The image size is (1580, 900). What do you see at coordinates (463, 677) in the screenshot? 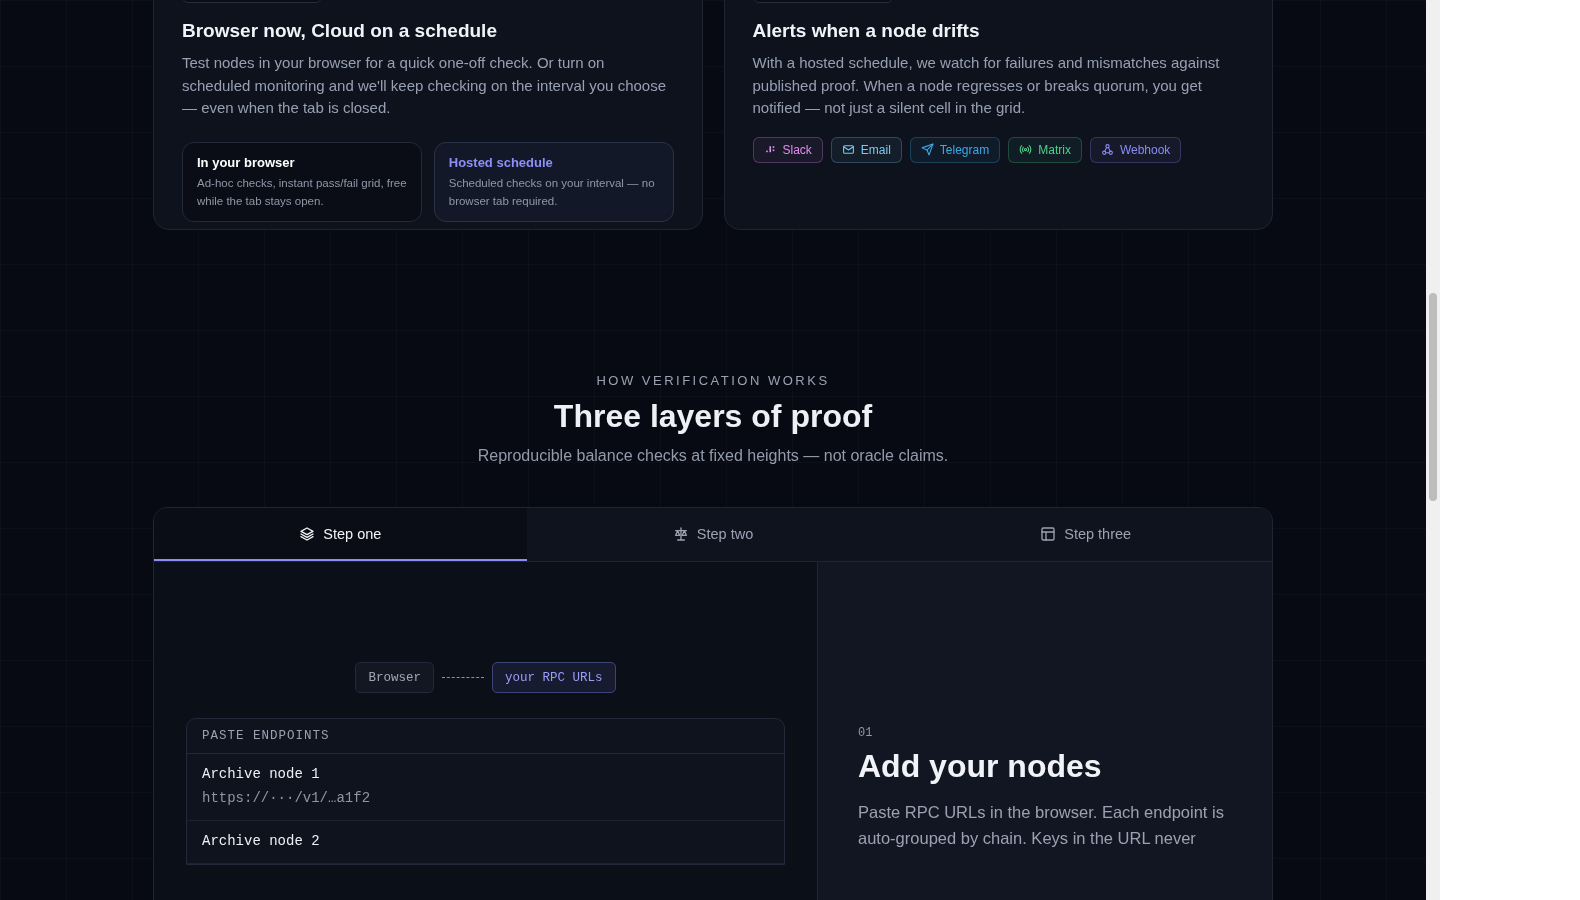
I see `dashed-connector` at bounding box center [463, 677].